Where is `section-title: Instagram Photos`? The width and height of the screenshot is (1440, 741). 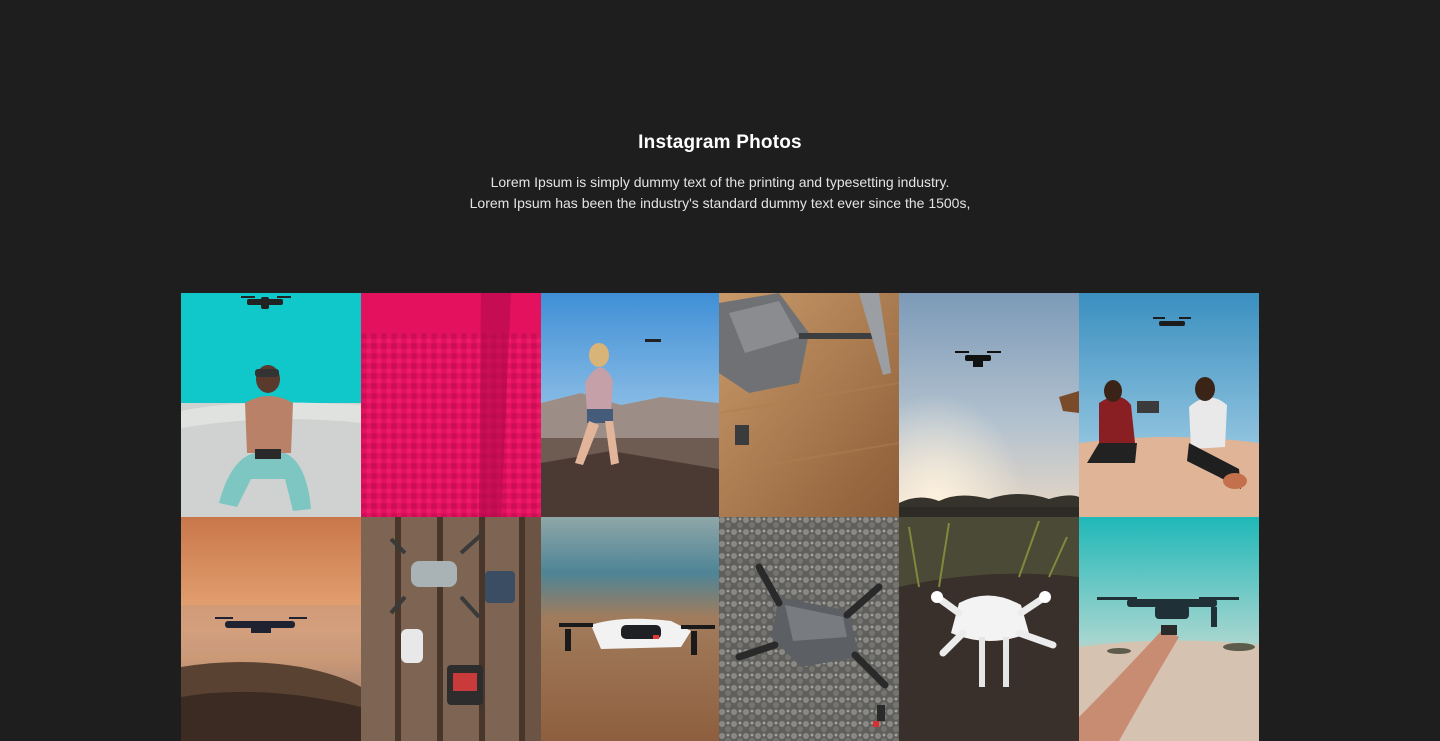 section-title: Instagram Photos is located at coordinates (720, 142).